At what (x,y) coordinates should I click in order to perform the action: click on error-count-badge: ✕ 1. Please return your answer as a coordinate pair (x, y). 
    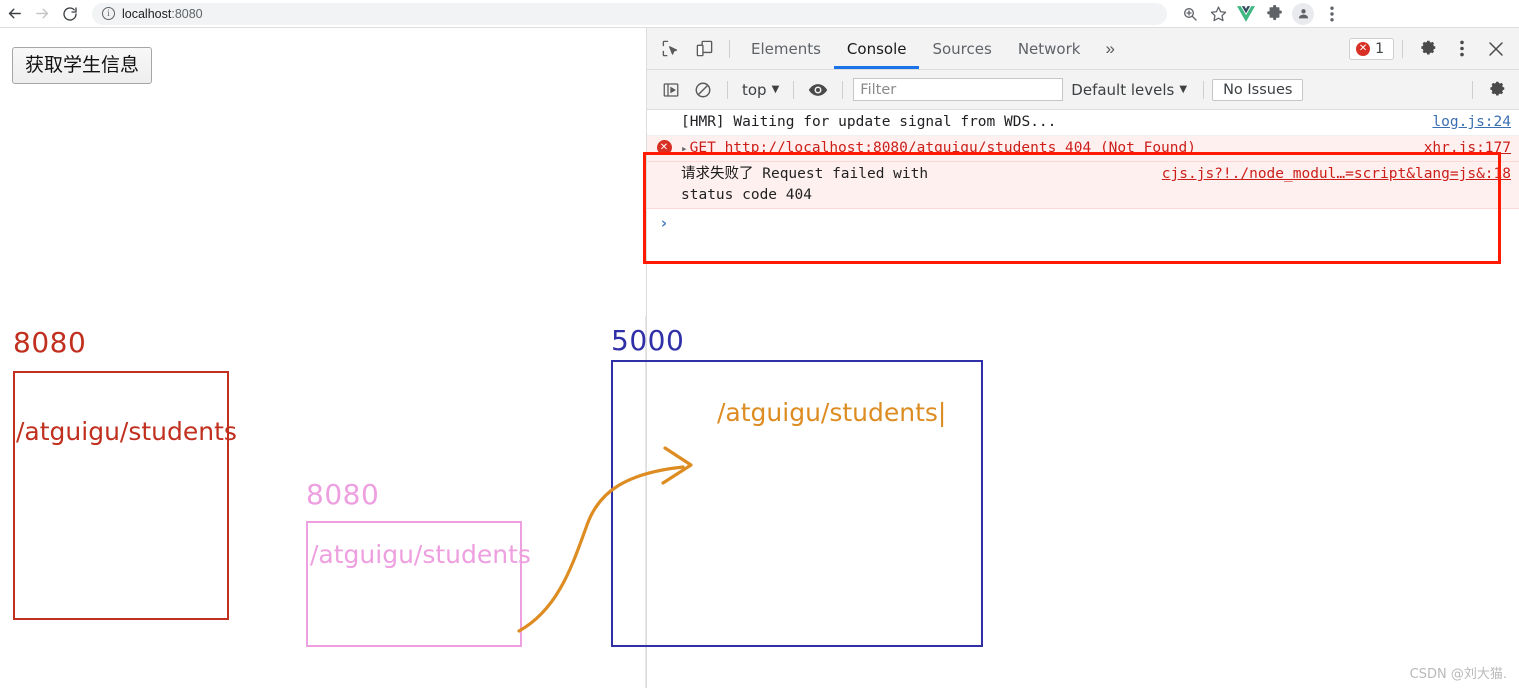
    Looking at the image, I should click on (1371, 48).